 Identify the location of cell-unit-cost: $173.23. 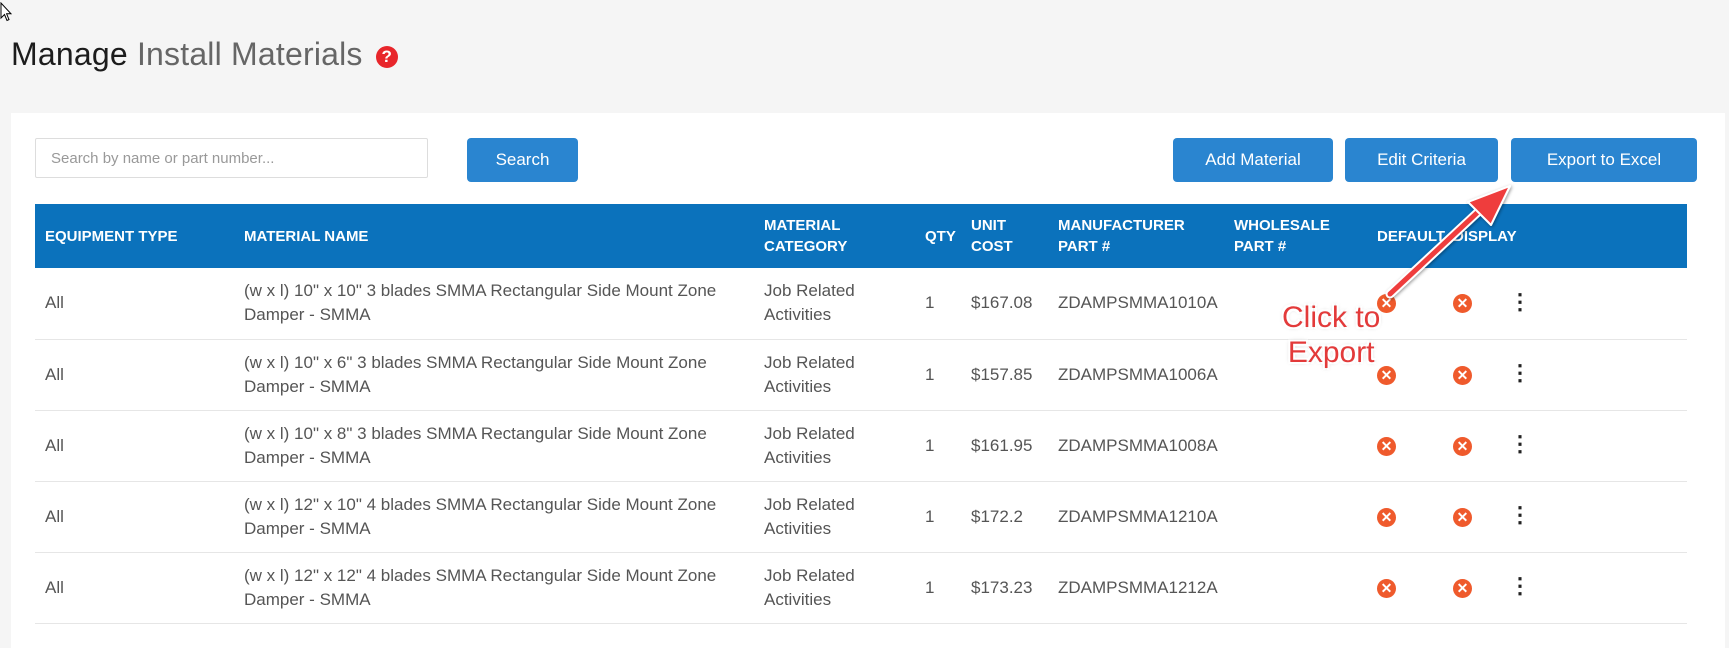
(1004, 588).